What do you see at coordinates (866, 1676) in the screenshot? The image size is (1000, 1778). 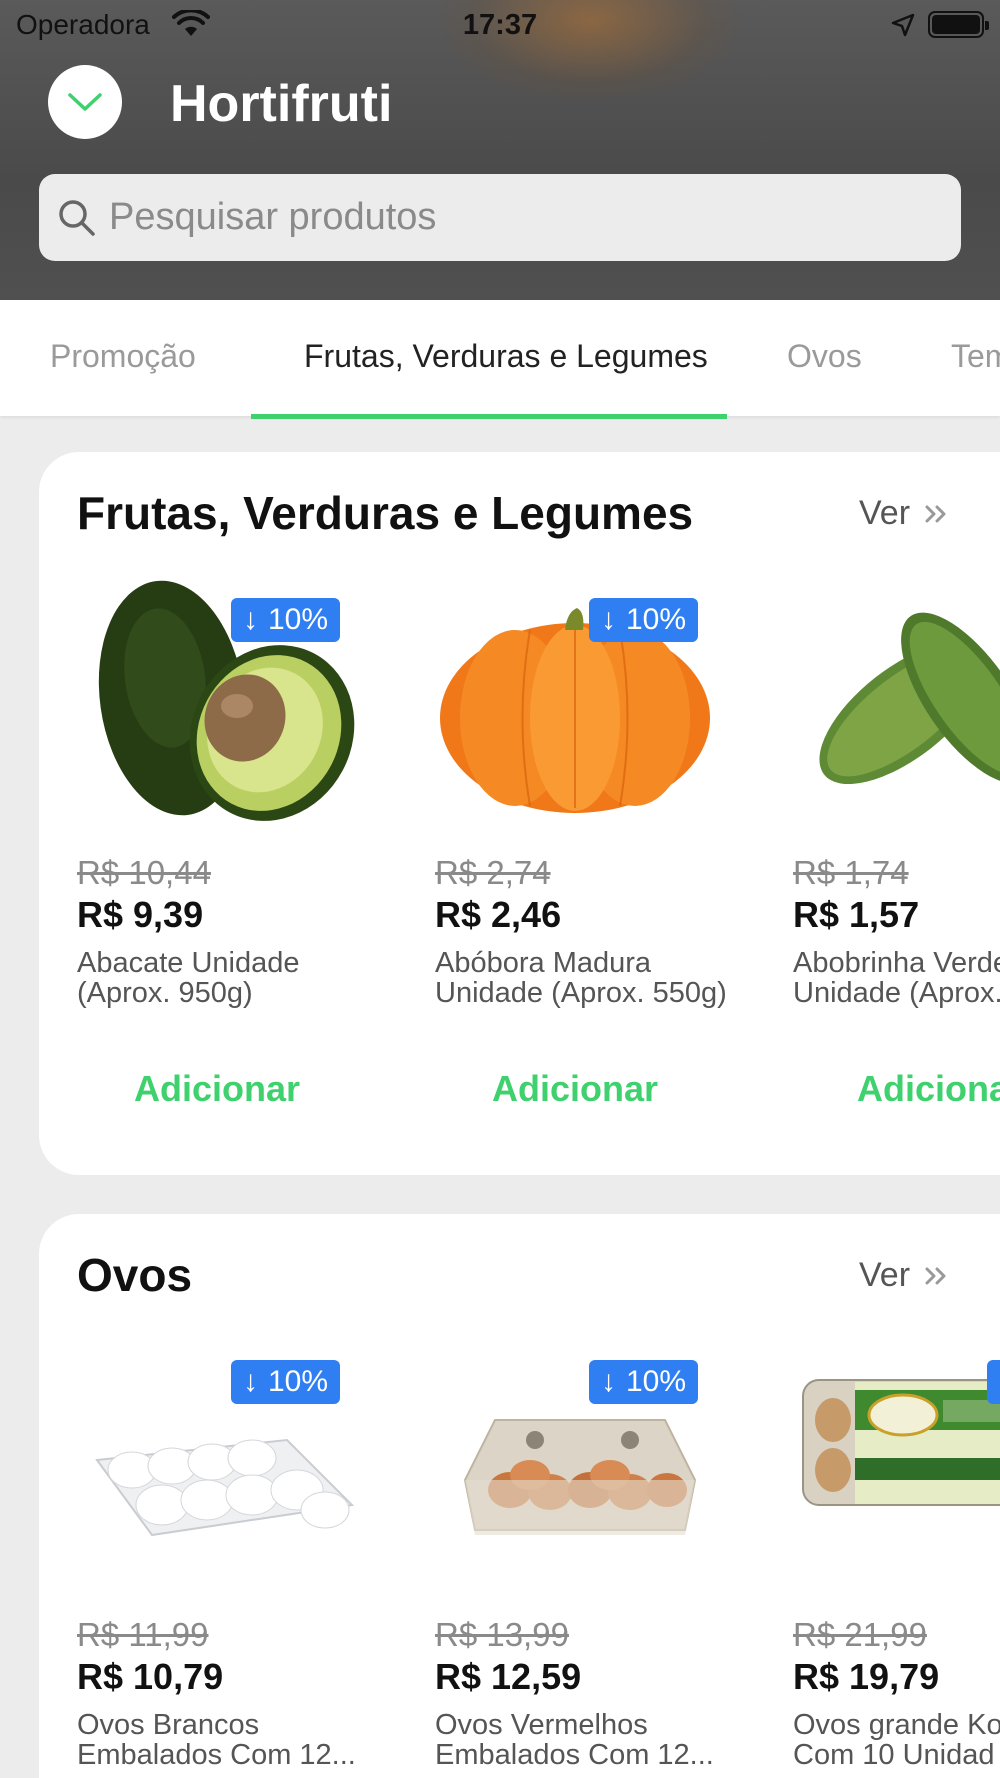 I see `price: R$ 19,79` at bounding box center [866, 1676].